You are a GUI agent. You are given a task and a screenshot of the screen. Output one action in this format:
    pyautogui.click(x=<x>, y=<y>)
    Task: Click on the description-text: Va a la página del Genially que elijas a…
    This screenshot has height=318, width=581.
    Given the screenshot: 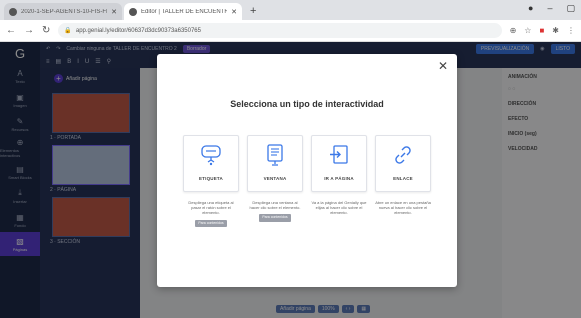 What is the action you would take?
    pyautogui.click(x=339, y=208)
    